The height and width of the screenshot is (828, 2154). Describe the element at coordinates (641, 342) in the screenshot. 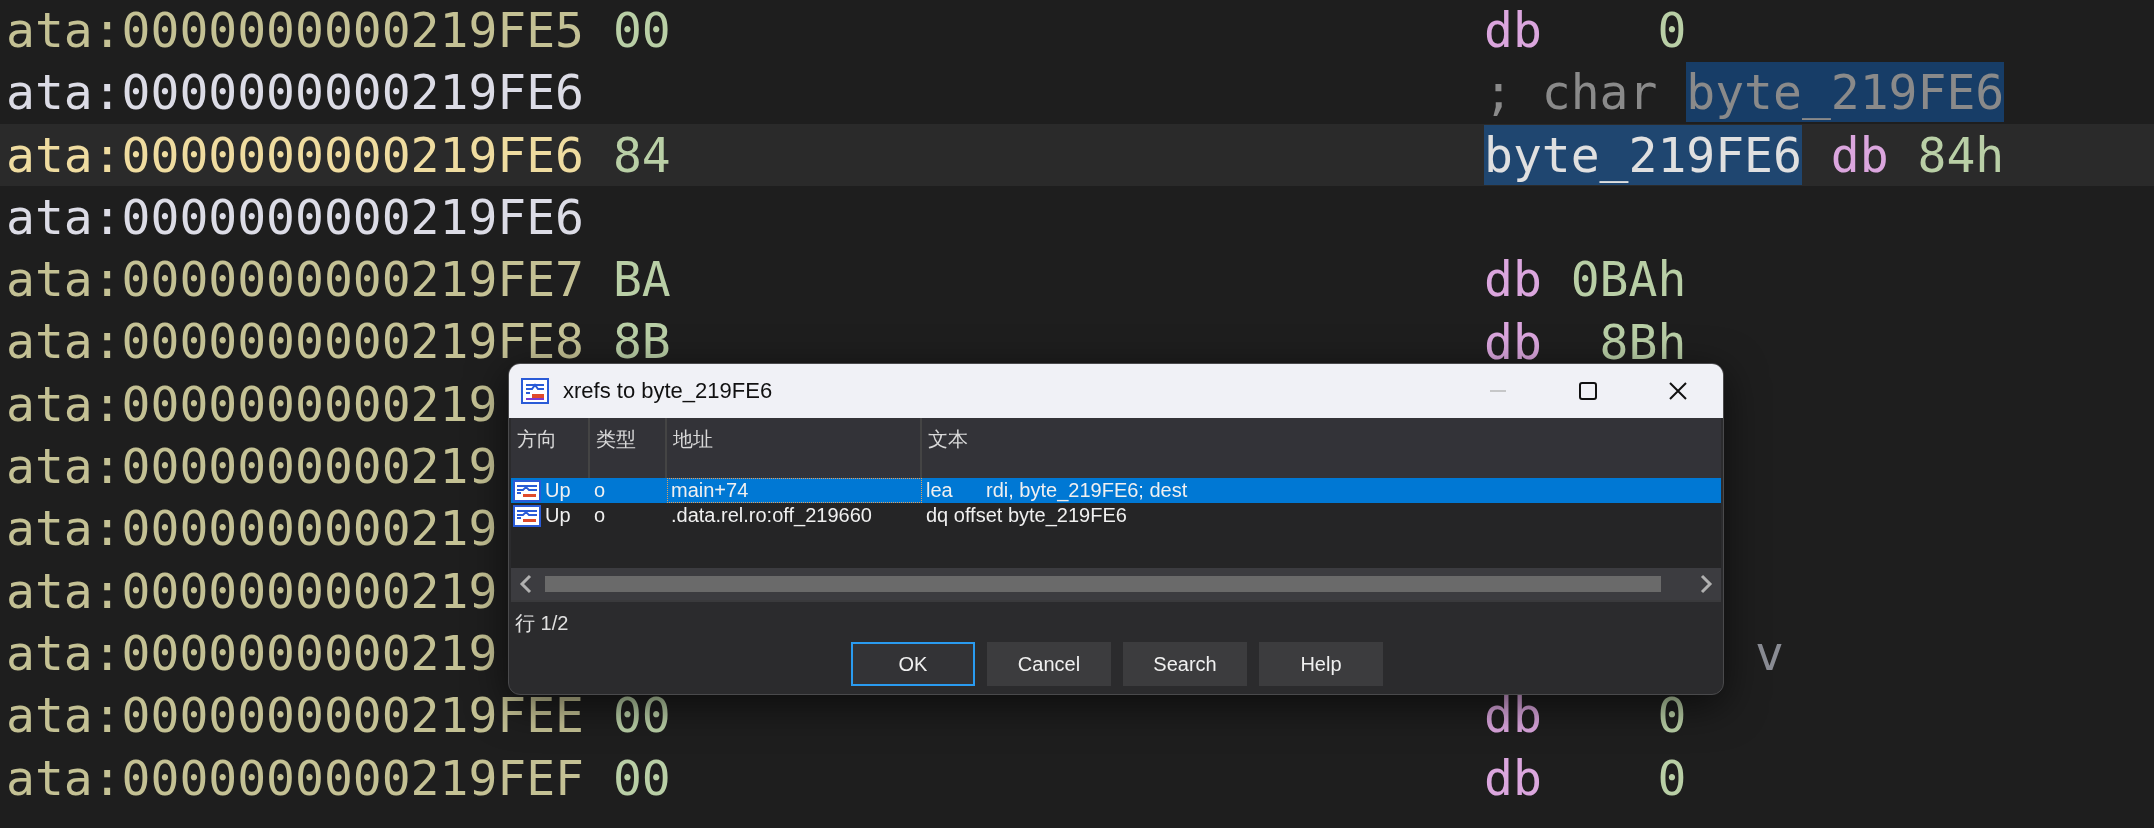

I see `byte-value: 8B` at that location.